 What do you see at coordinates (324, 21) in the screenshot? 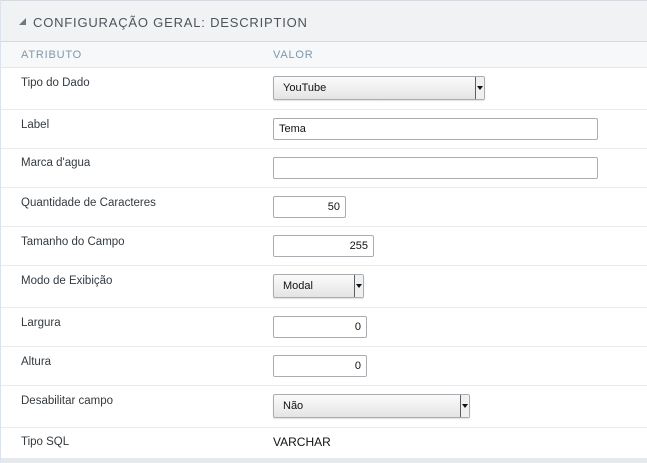
I see `panel-header: CONFIGURAÇÃO GERAL: DESCRIPTION` at bounding box center [324, 21].